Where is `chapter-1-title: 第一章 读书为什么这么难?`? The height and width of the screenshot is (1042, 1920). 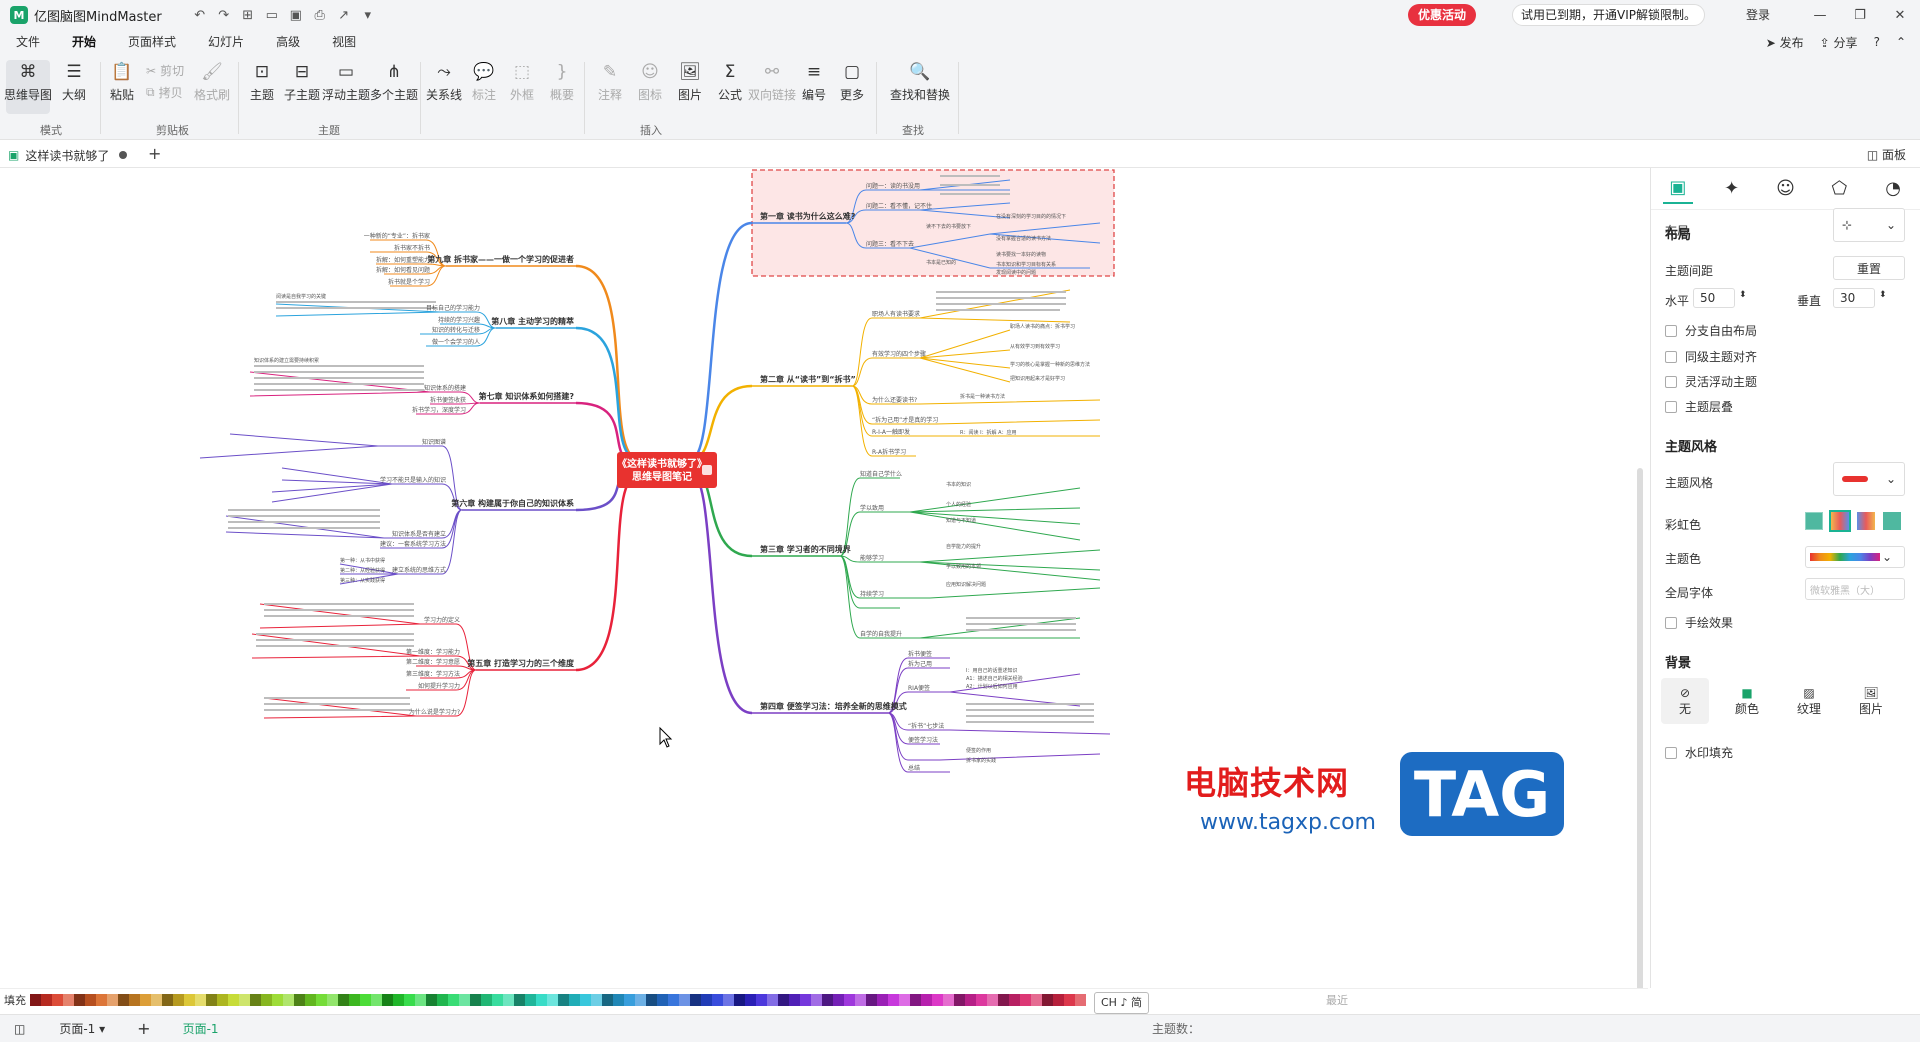
chapter-1-title: 第一章 读书为什么这么难? is located at coordinates (808, 216).